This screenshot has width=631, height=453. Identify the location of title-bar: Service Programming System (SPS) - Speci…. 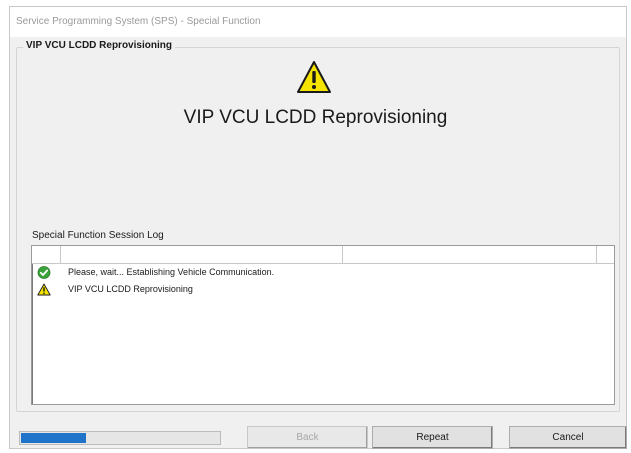
(318, 22).